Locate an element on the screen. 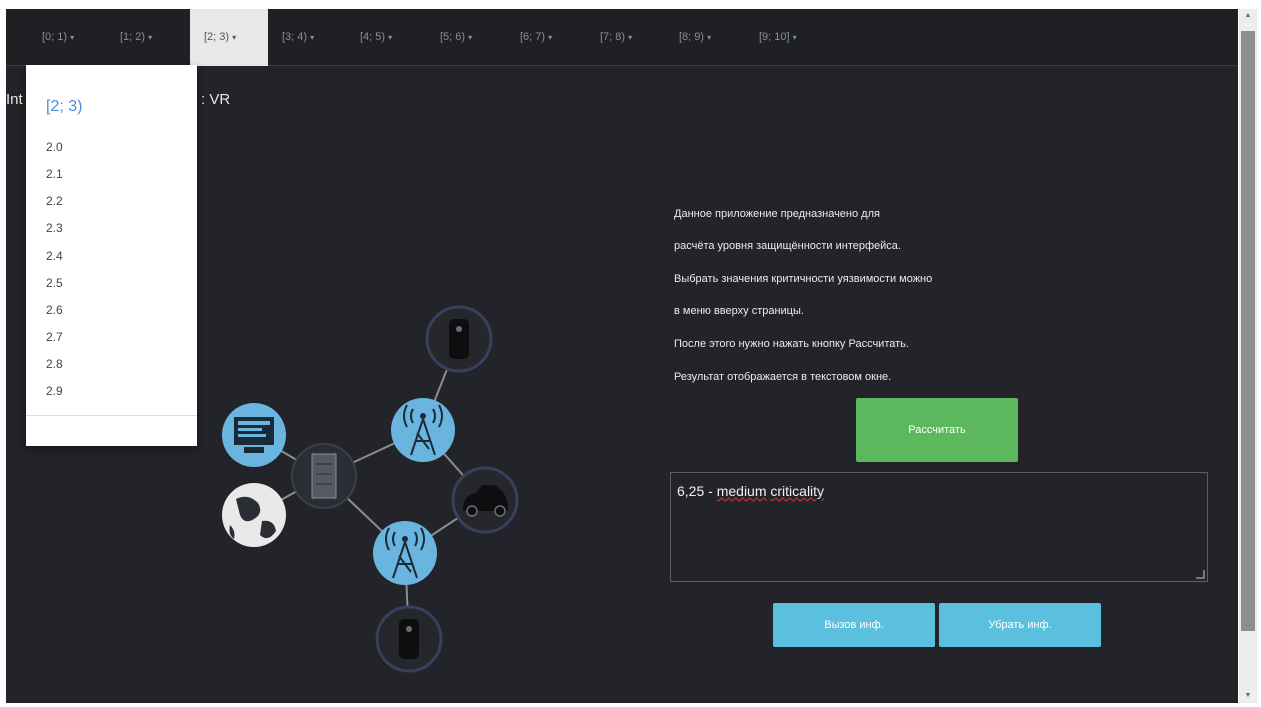 Image resolution: width=1261 pixels, height=707 pixels. dropdown-header: [2; 3) is located at coordinates (64, 106).